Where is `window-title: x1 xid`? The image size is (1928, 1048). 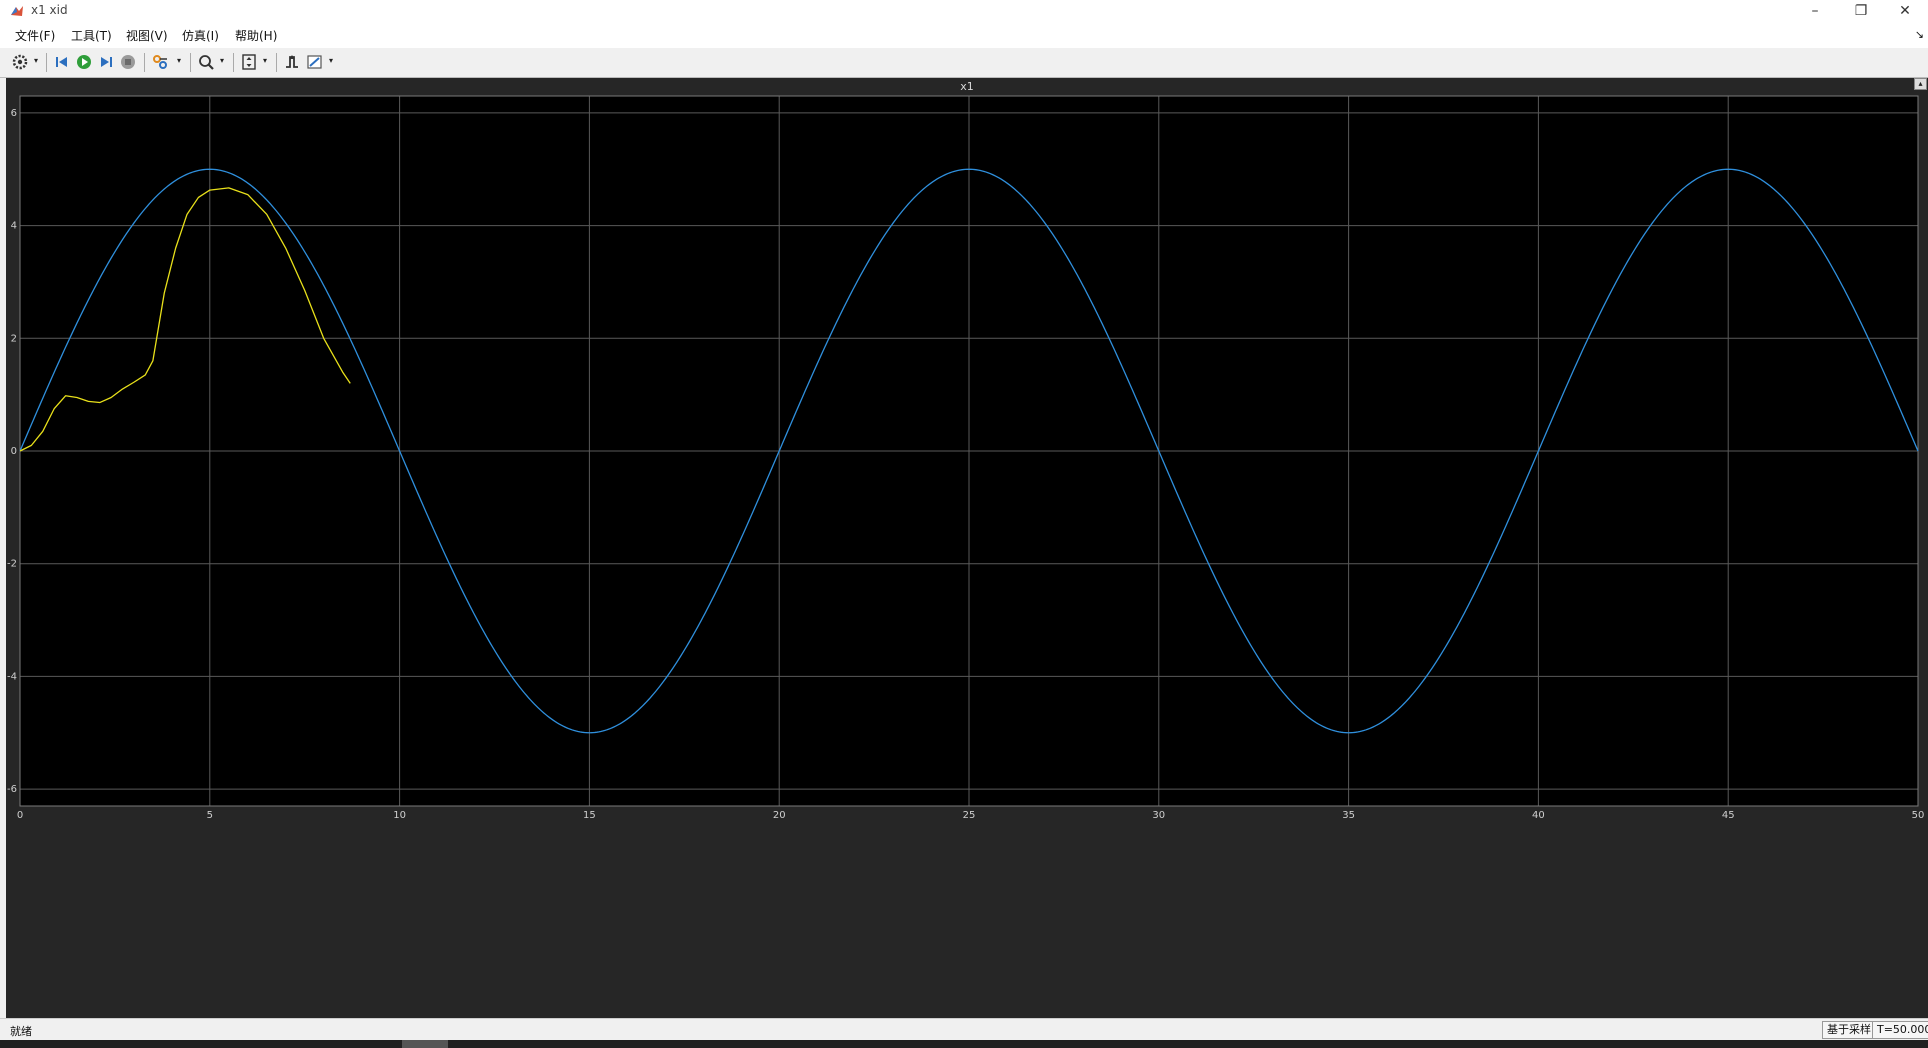 window-title: x1 xid is located at coordinates (49, 10).